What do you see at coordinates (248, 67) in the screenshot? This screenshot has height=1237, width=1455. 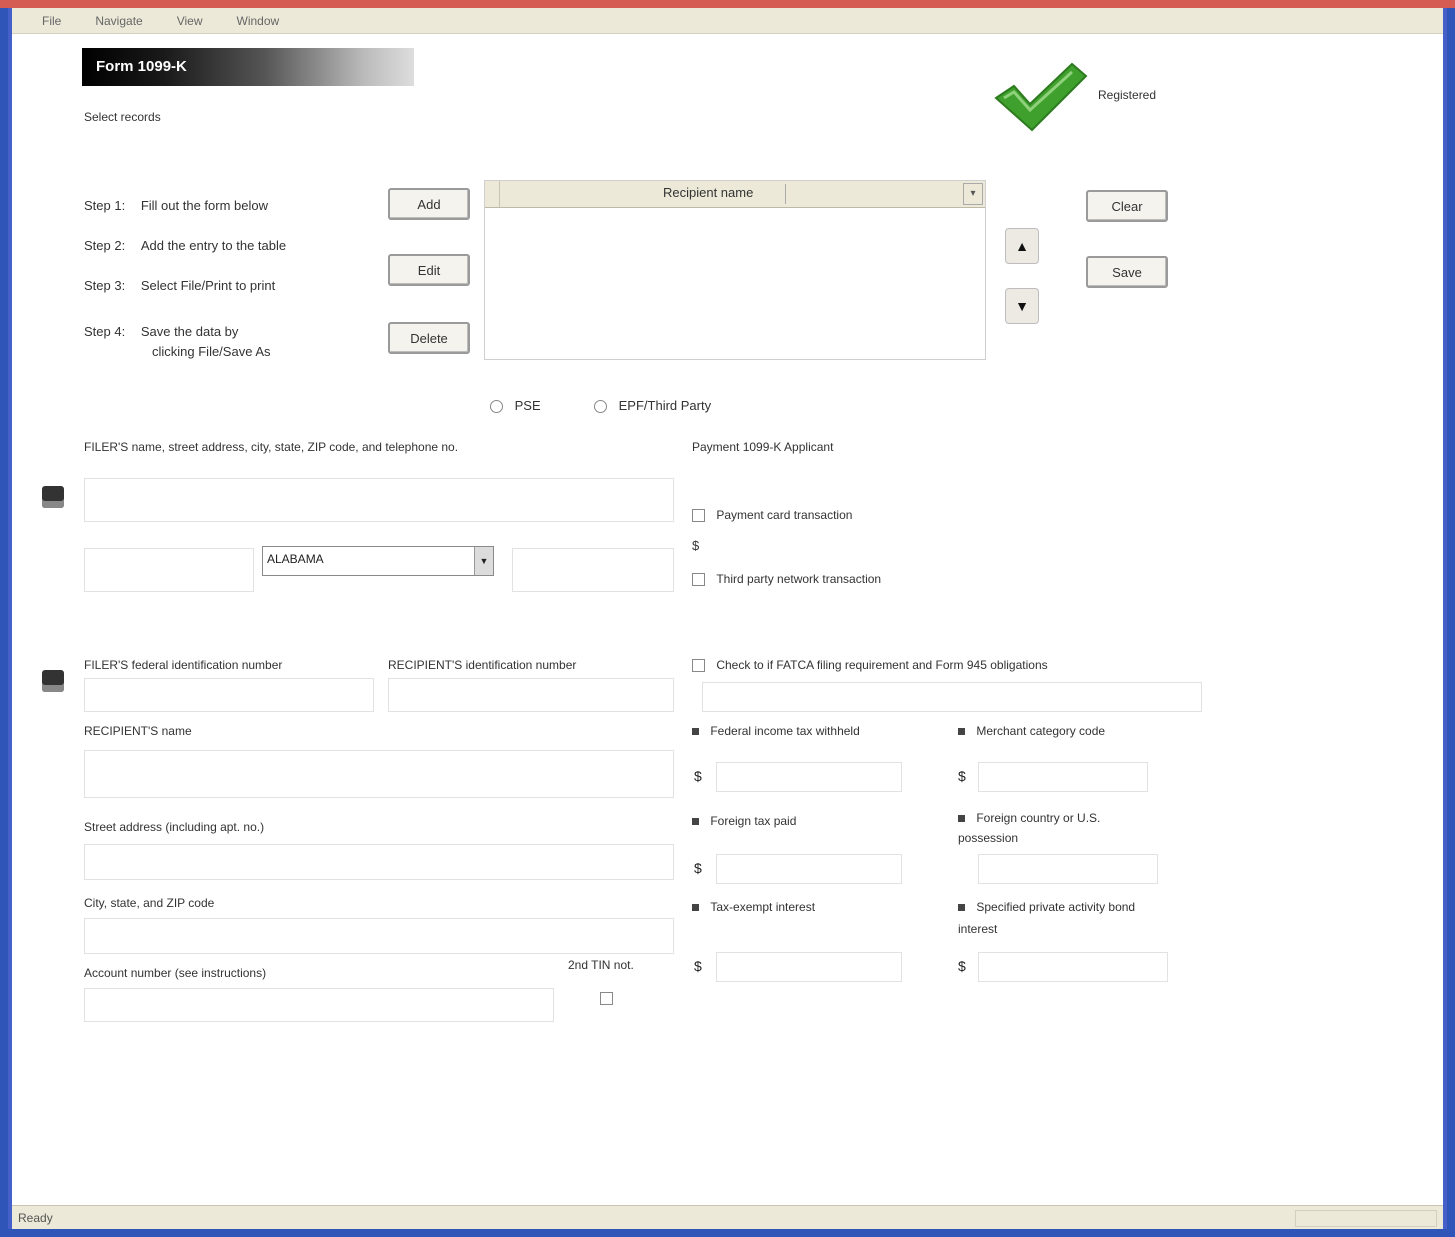 I see `form-title-banner: Form 1099-K` at bounding box center [248, 67].